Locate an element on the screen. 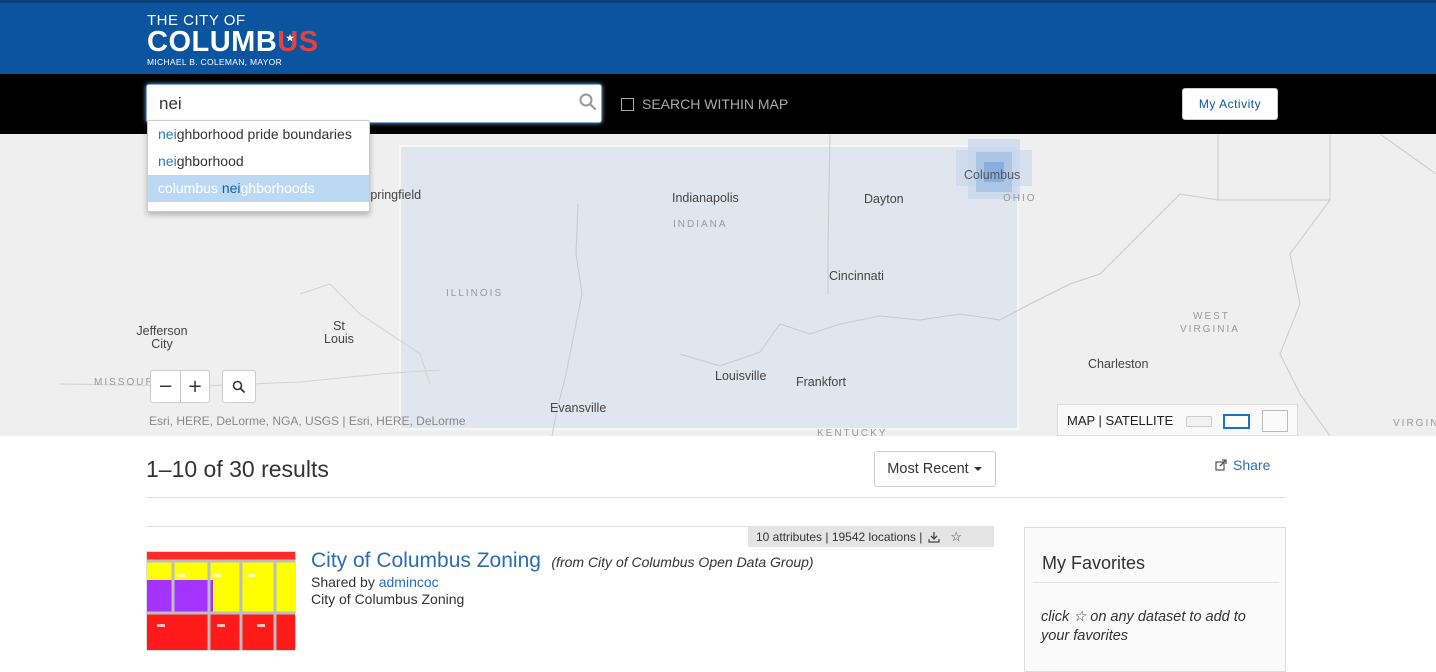  map-search-button is located at coordinates (239, 386).